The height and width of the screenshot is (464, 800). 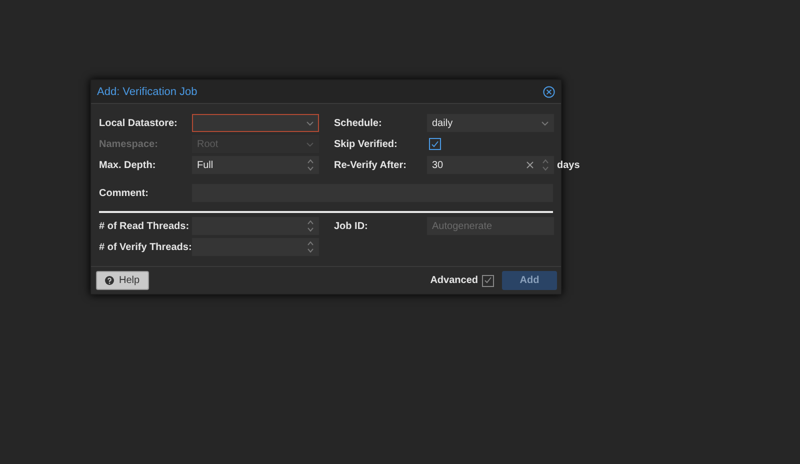 I want to click on select-field: daily, so click(x=490, y=123).